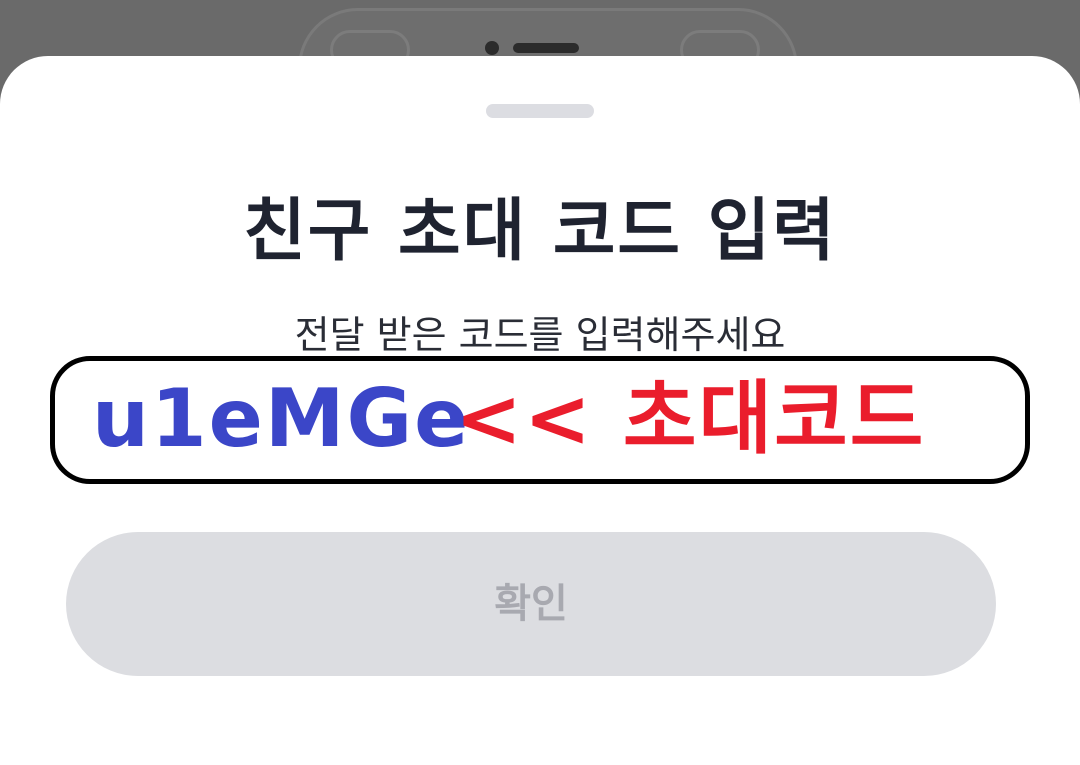 The height and width of the screenshot is (765, 1080). What do you see at coordinates (540, 111) in the screenshot?
I see `drag-handle` at bounding box center [540, 111].